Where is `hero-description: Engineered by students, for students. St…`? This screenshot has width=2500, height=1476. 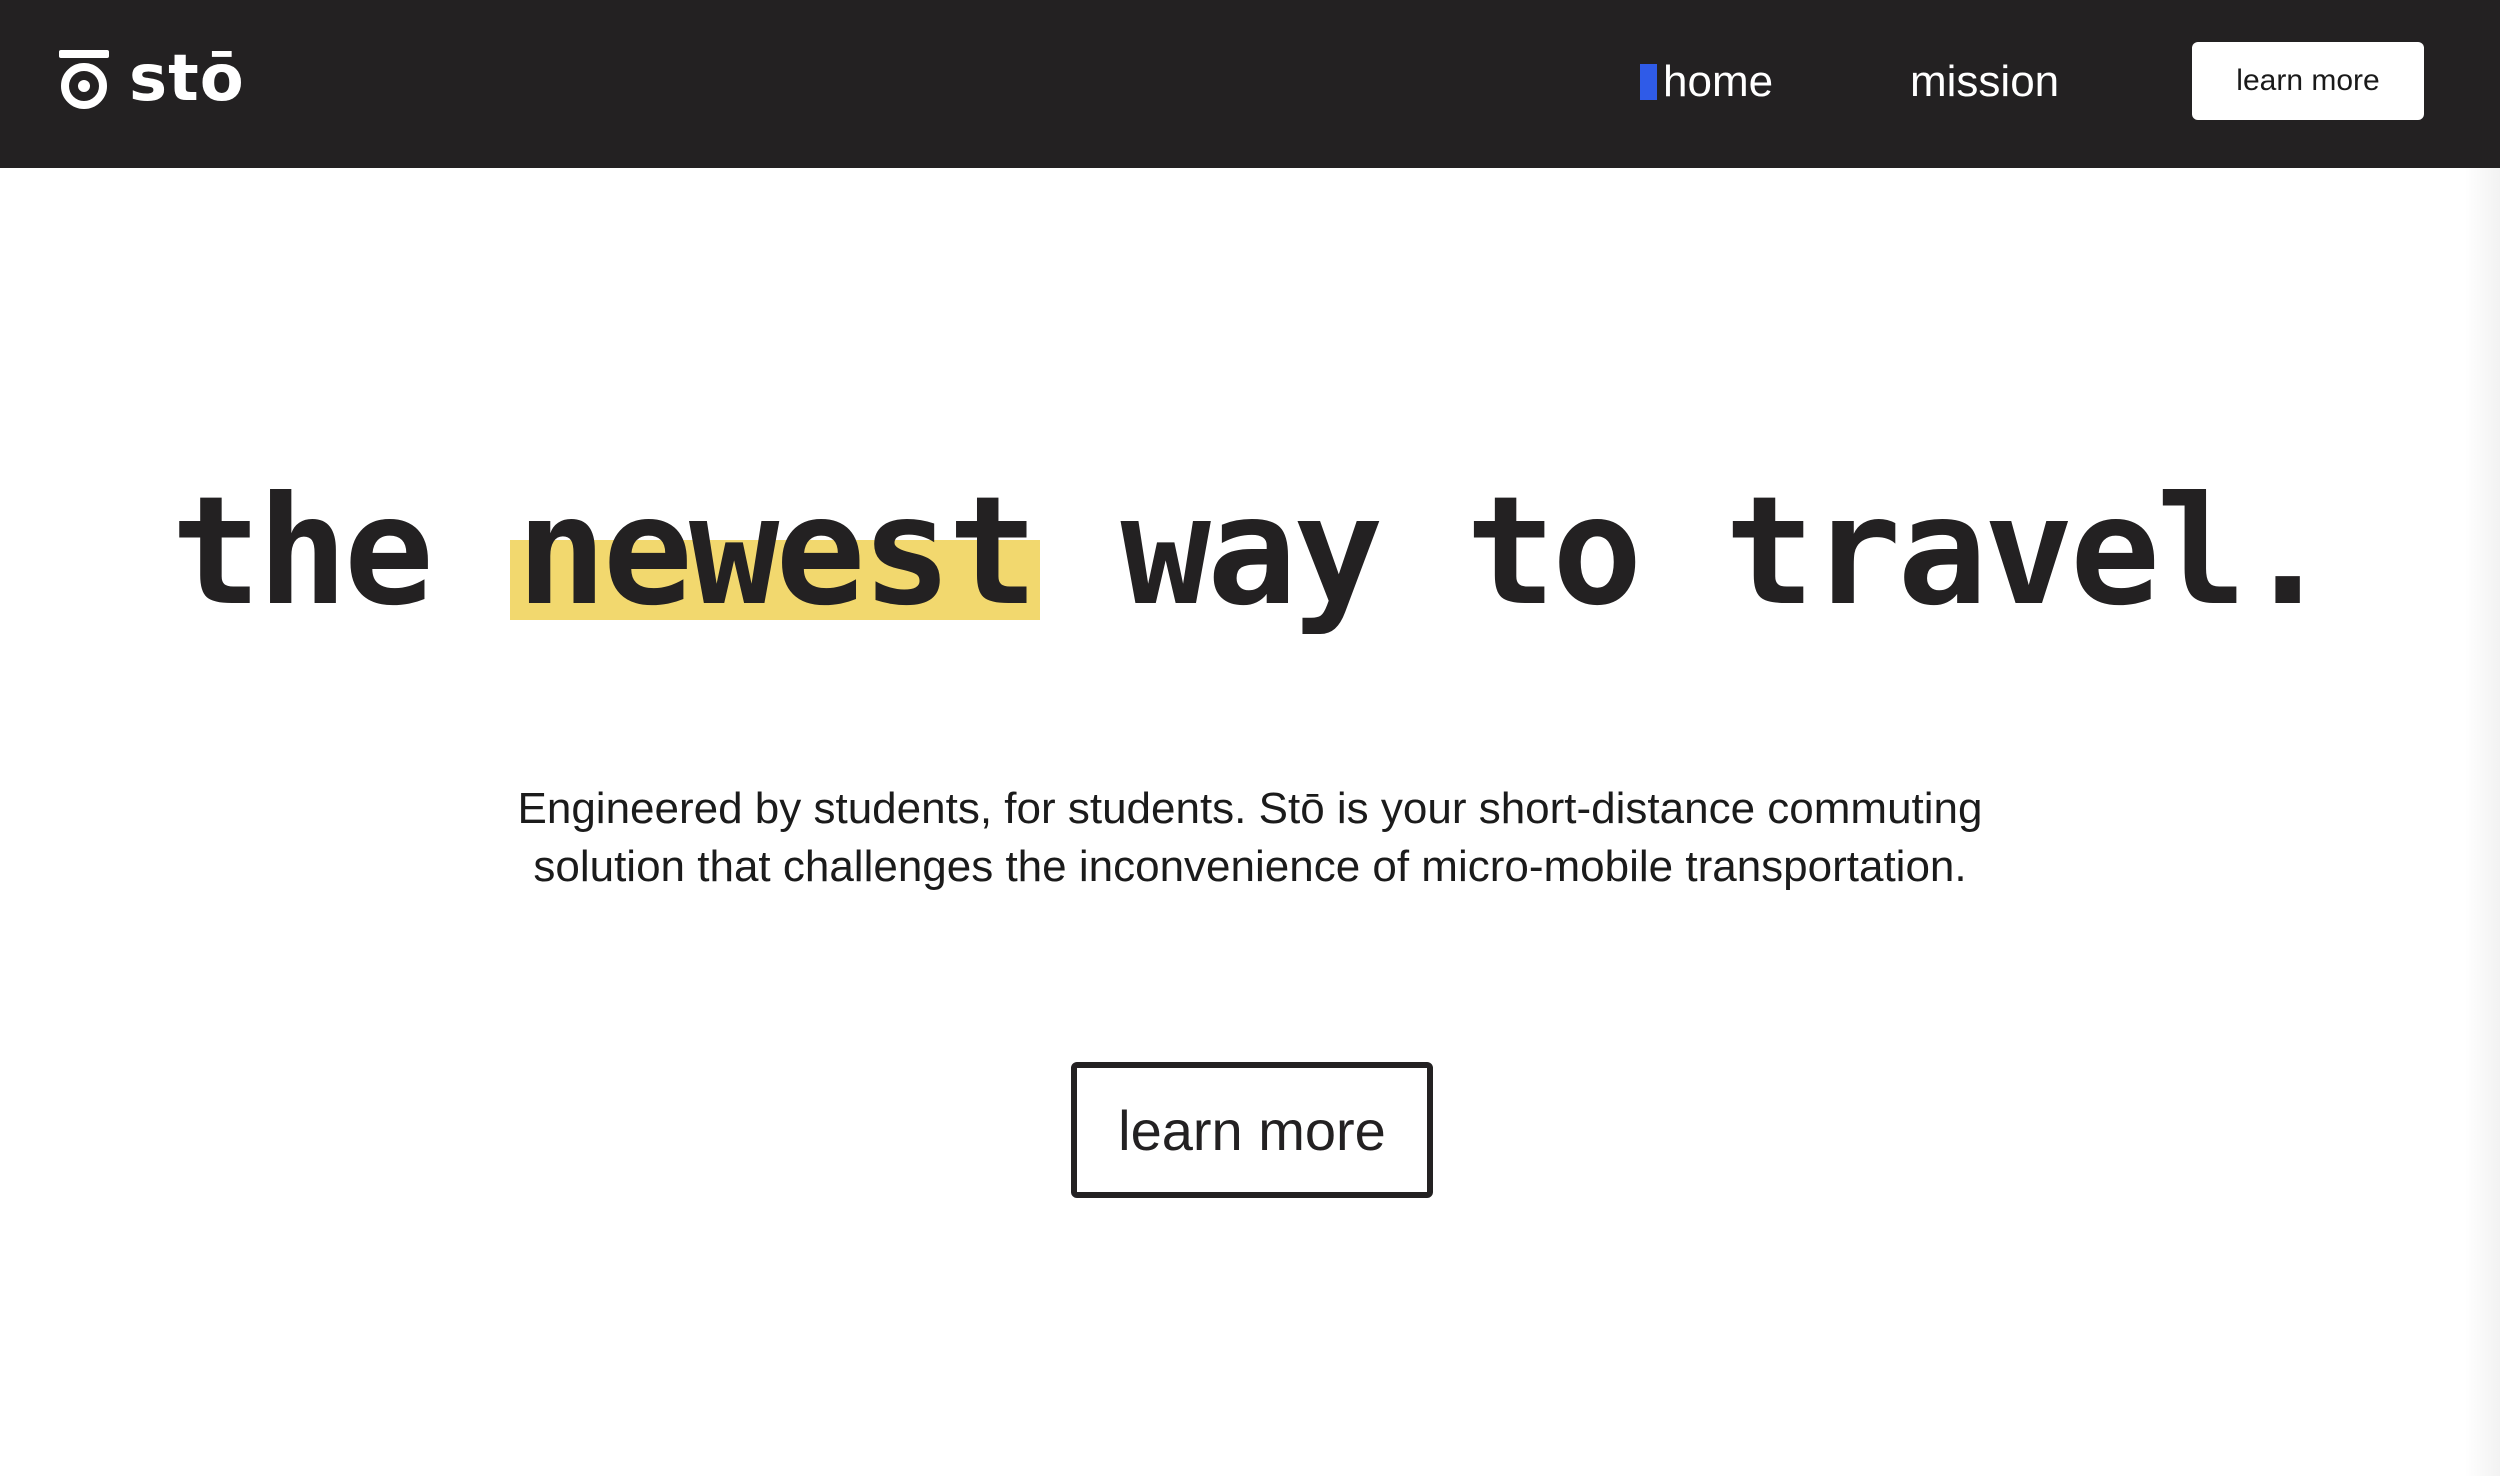
hero-description: Engineered by students, for students. St… is located at coordinates (1250, 838).